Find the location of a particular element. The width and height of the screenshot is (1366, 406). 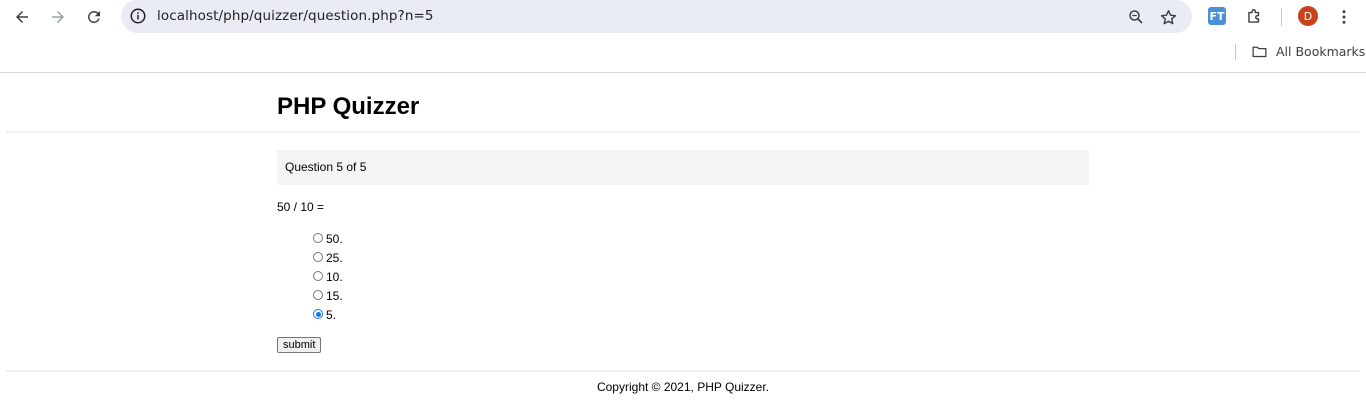

bookmarks-divider is located at coordinates (1235, 52).